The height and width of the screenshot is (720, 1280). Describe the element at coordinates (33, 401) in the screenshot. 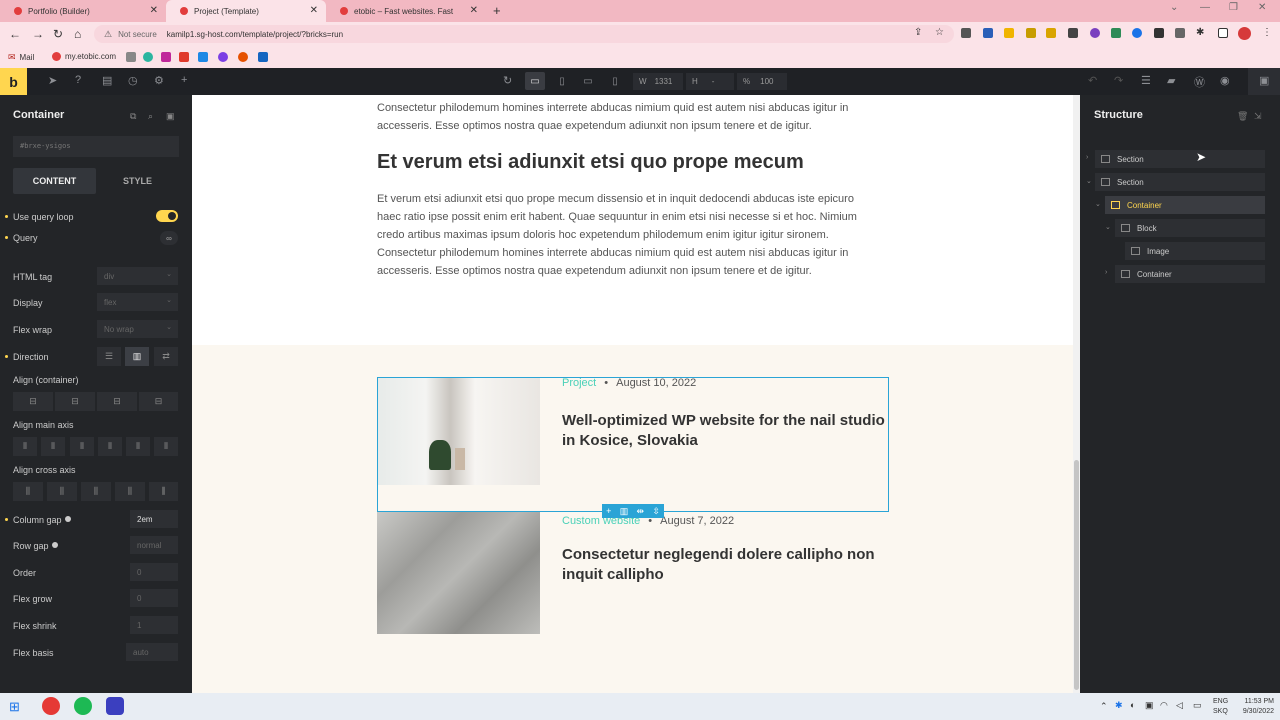

I see `align-start-icon: ⊟` at that location.